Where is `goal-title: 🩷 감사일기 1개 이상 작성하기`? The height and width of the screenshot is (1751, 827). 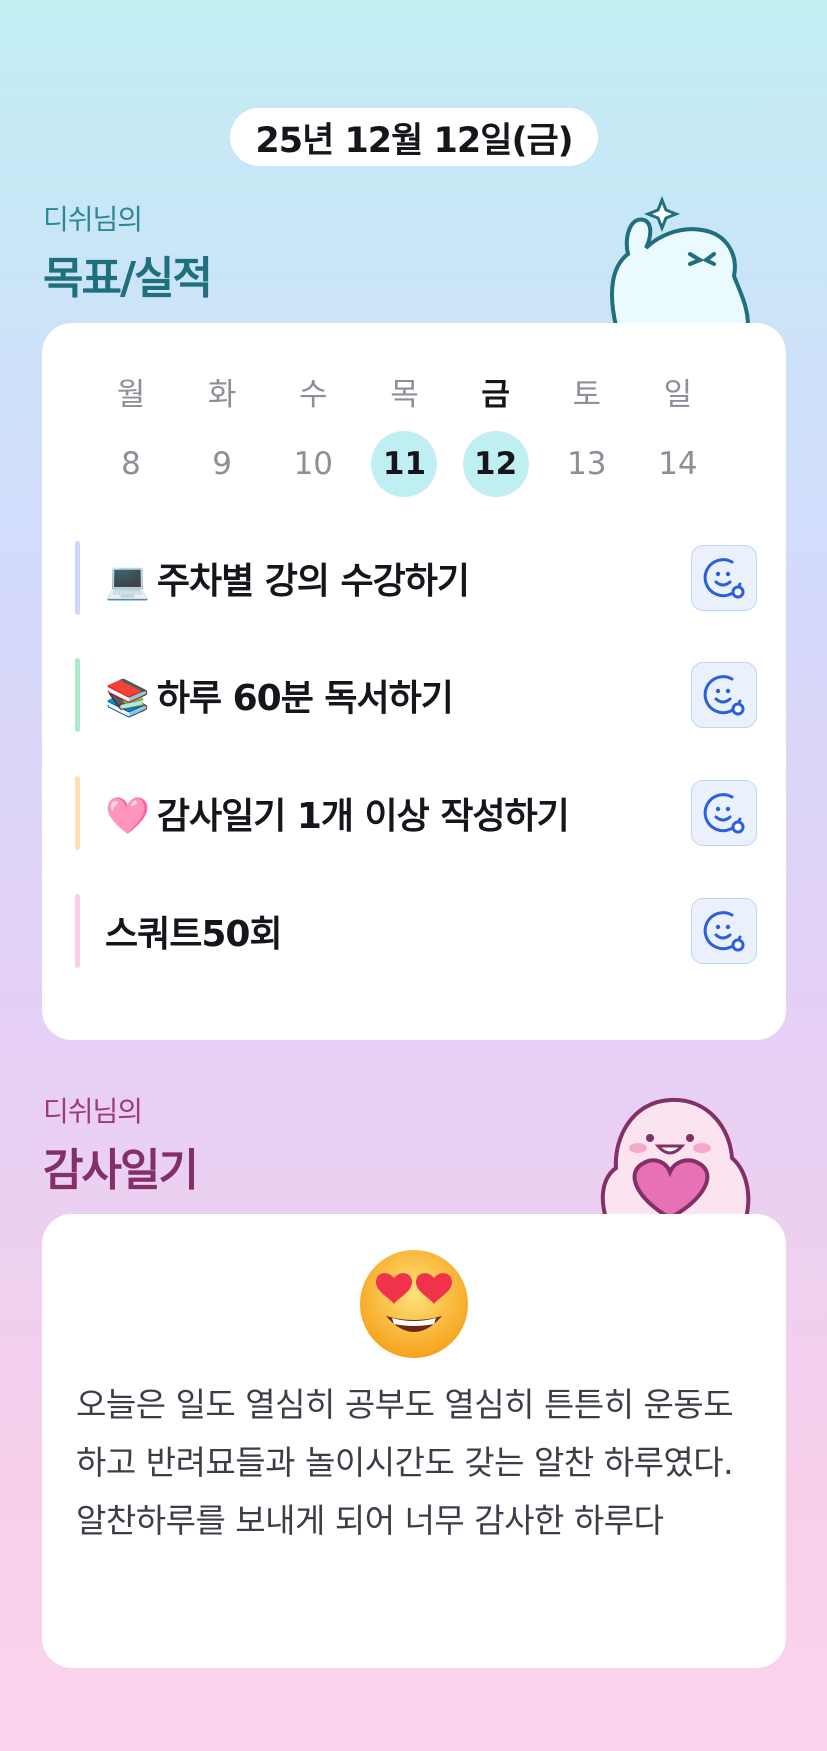 goal-title: 🩷 감사일기 1개 이상 작성하기 is located at coordinates (398, 813).